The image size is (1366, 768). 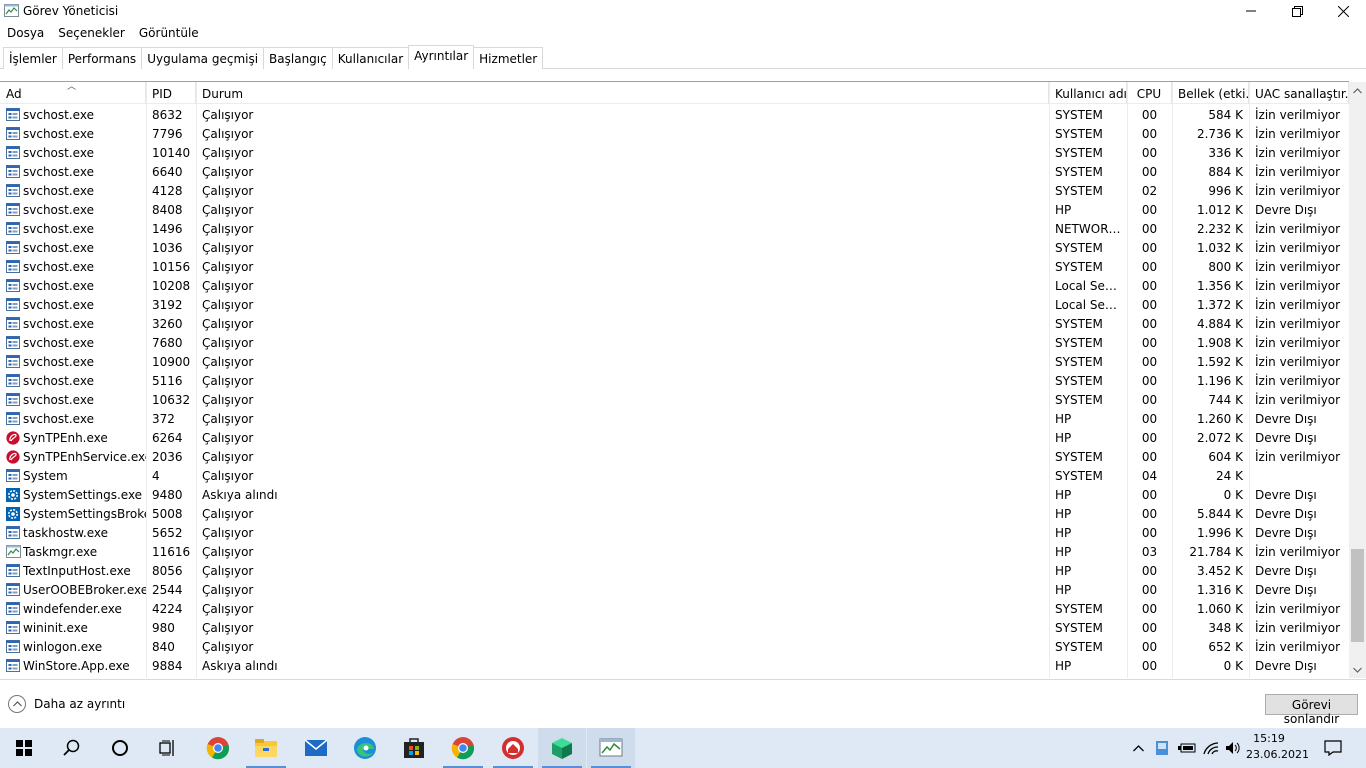 What do you see at coordinates (1063, 571) in the screenshot?
I see `process-user: HP` at bounding box center [1063, 571].